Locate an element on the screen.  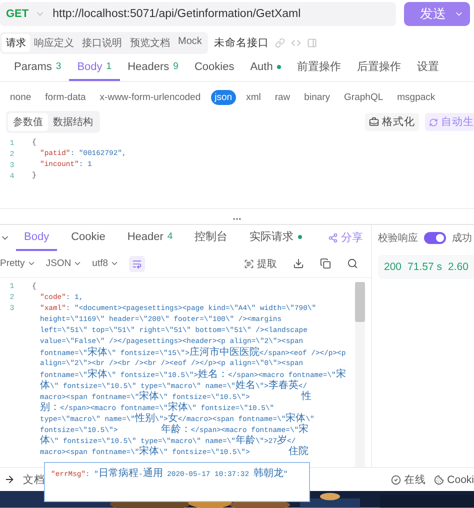
scrollbar is located at coordinates (360, 375).